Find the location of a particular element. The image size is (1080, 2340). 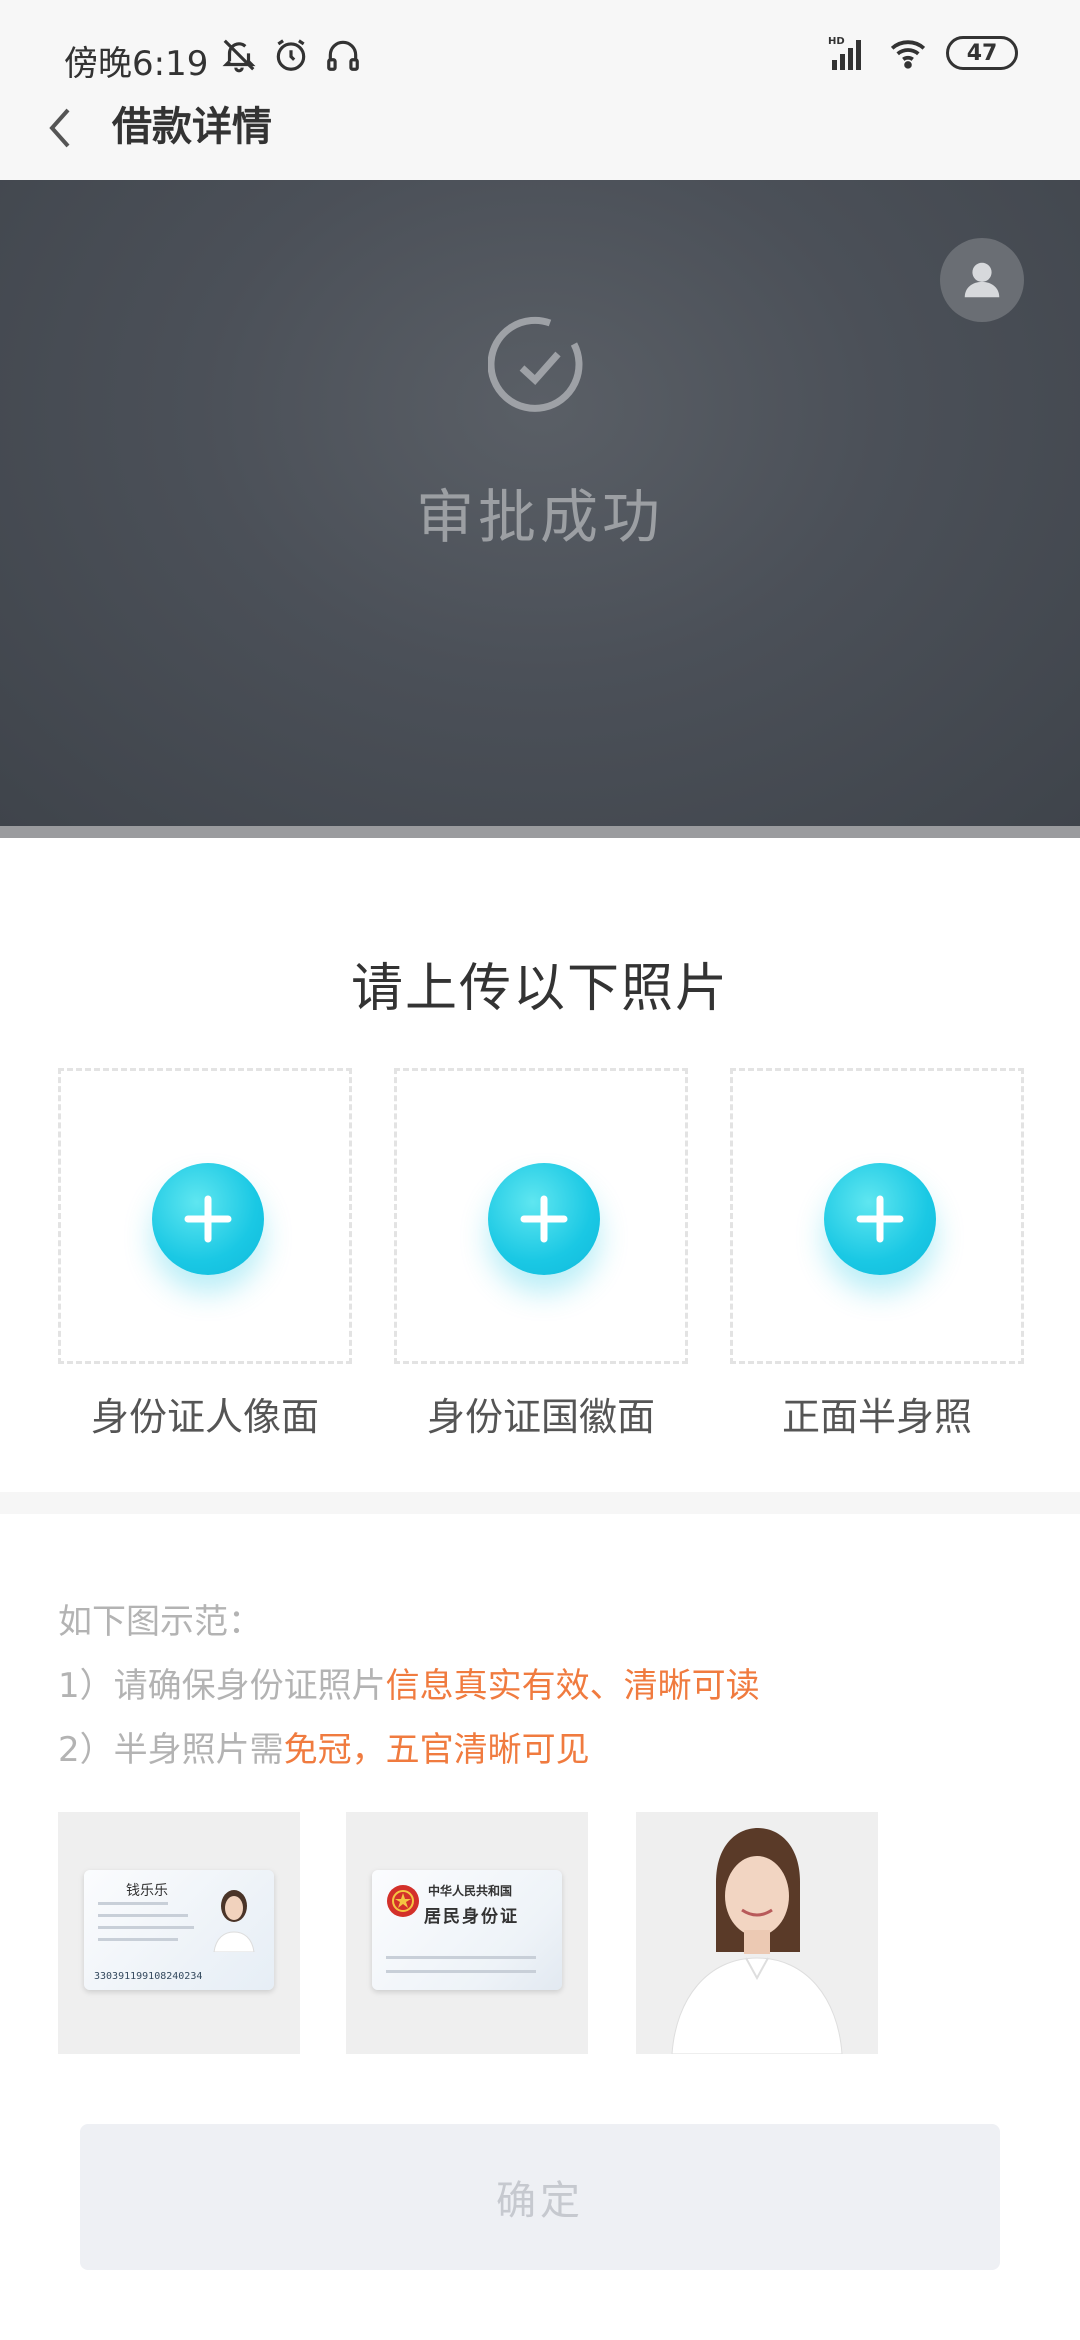

page-title: 借款详情 is located at coordinates (192, 127).